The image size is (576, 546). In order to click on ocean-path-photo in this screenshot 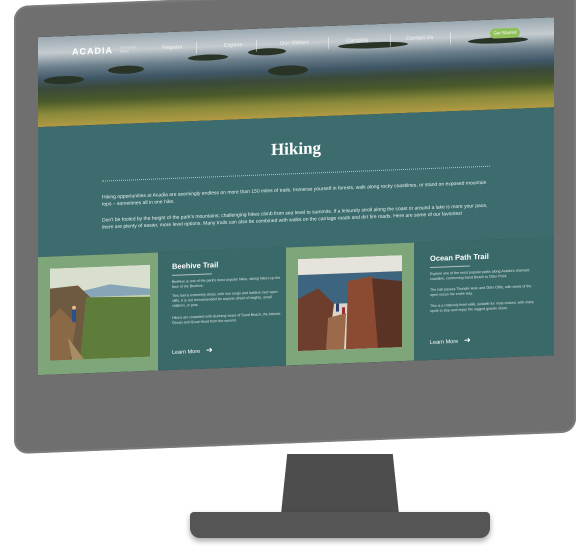, I will do `click(350, 303)`.